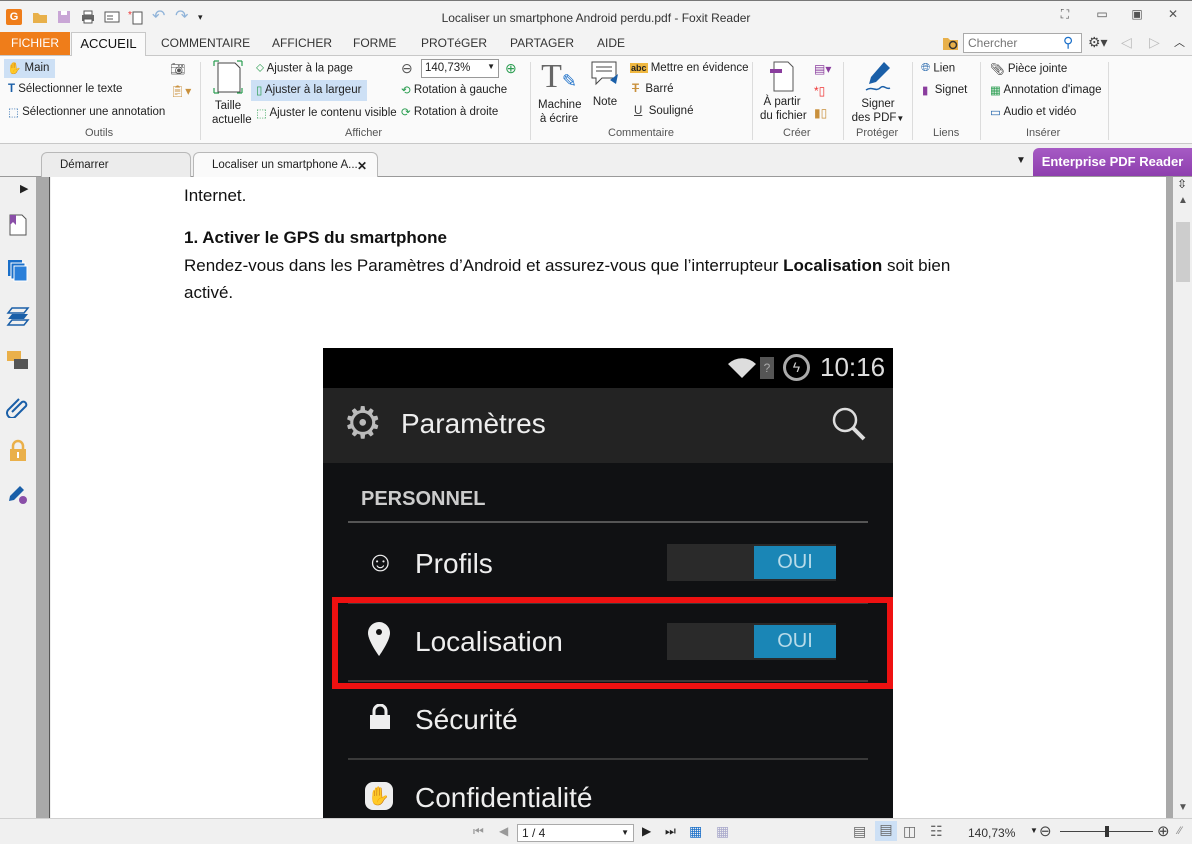 The width and height of the screenshot is (1192, 844). What do you see at coordinates (1180, 831) in the screenshot?
I see `resize-grip-icon: ⁄⁄` at bounding box center [1180, 831].